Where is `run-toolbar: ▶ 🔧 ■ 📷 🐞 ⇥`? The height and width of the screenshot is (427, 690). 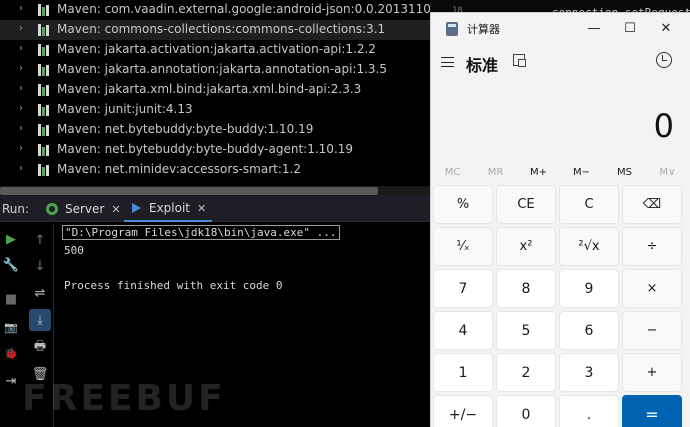 run-toolbar: ▶ 🔧 ■ 📷 🐞 ⇥ is located at coordinates (11, 325).